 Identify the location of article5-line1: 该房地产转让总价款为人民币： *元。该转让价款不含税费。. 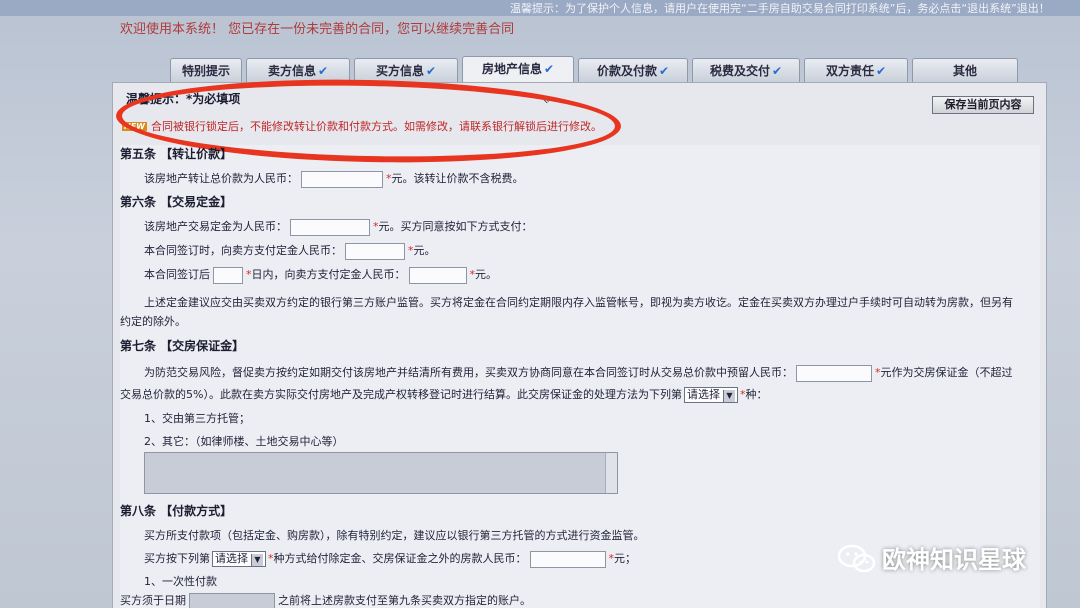
(334, 179).